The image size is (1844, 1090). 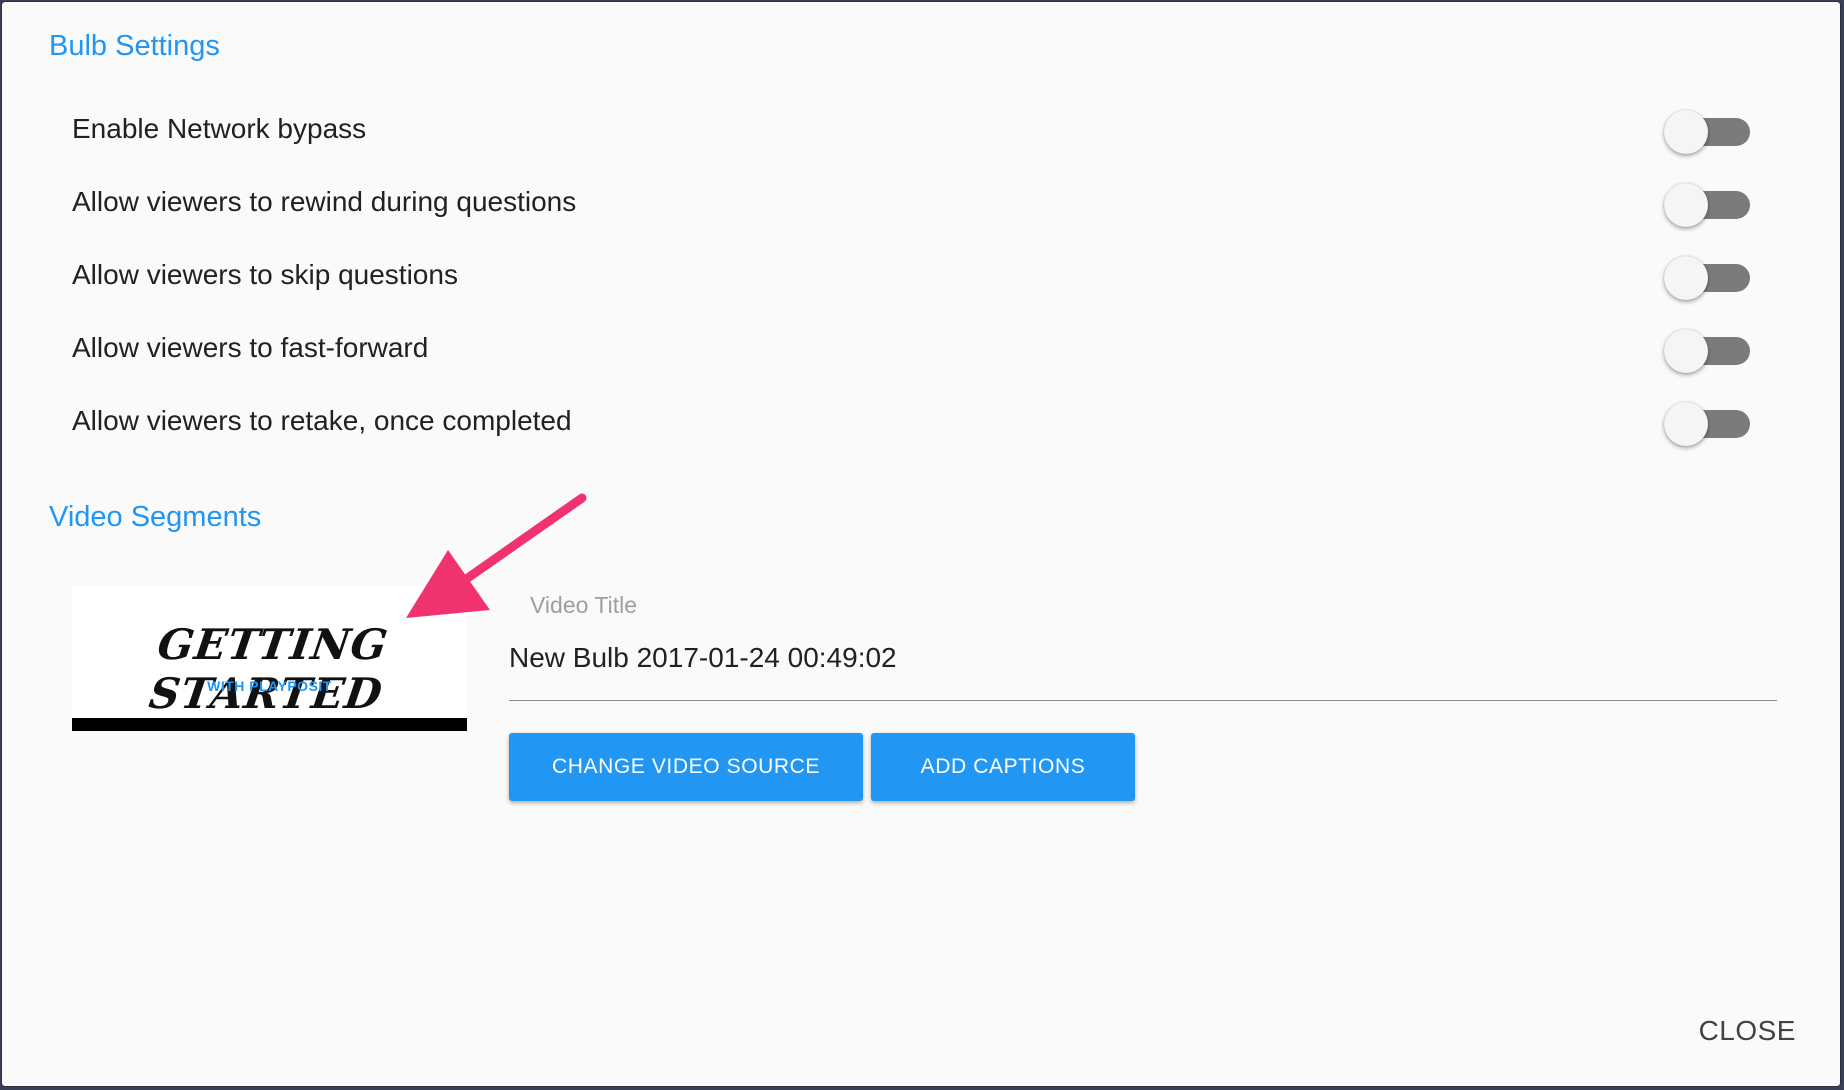 What do you see at coordinates (322, 420) in the screenshot?
I see `setting-label: Allow viewers to retake, once completed` at bounding box center [322, 420].